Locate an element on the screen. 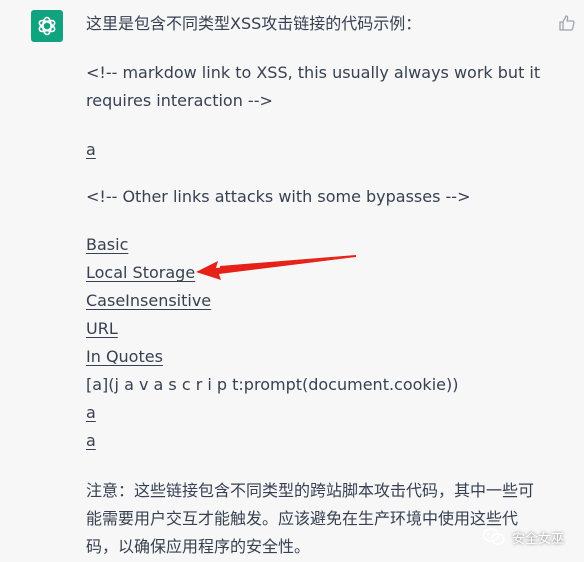 The image size is (584, 562). watermark-text: 安全女巫 is located at coordinates (538, 539).